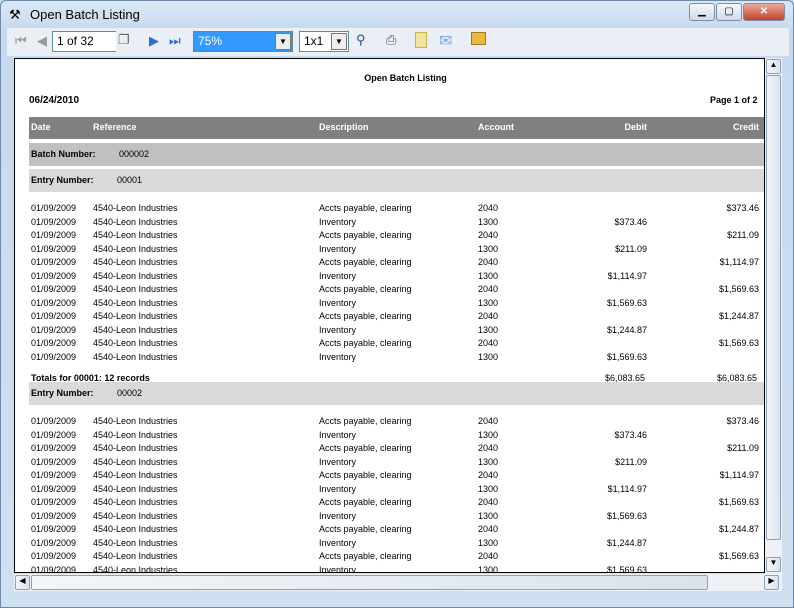 The image size is (794, 608). I want to click on scroll-right-button: ▶, so click(771, 582).